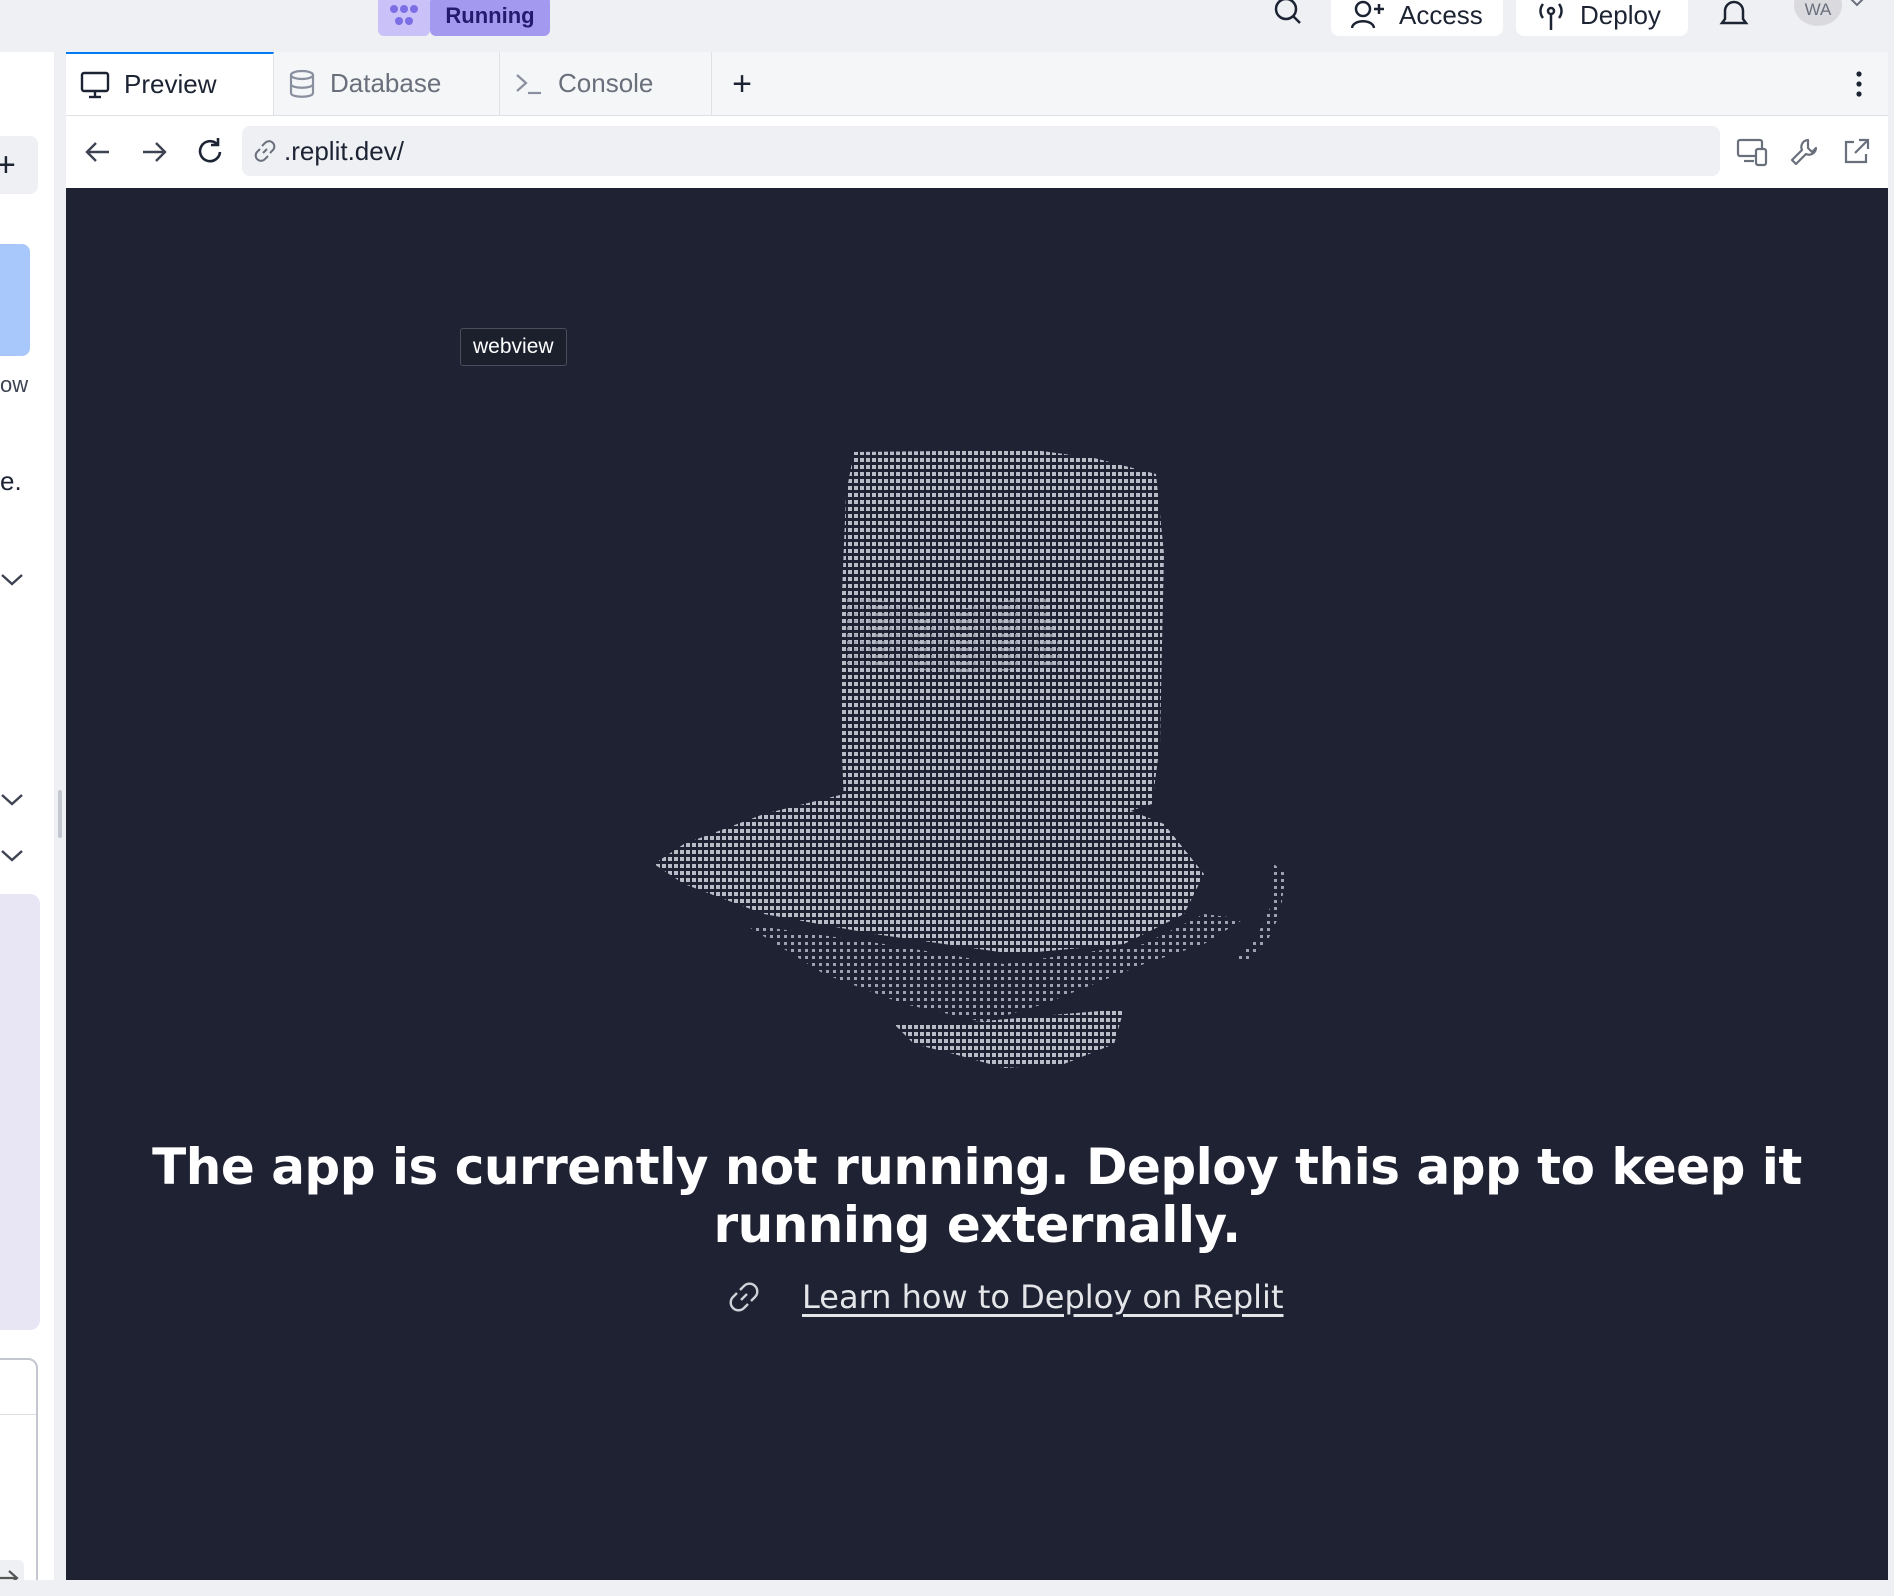  What do you see at coordinates (19, 165) in the screenshot?
I see `new-item-button: +` at bounding box center [19, 165].